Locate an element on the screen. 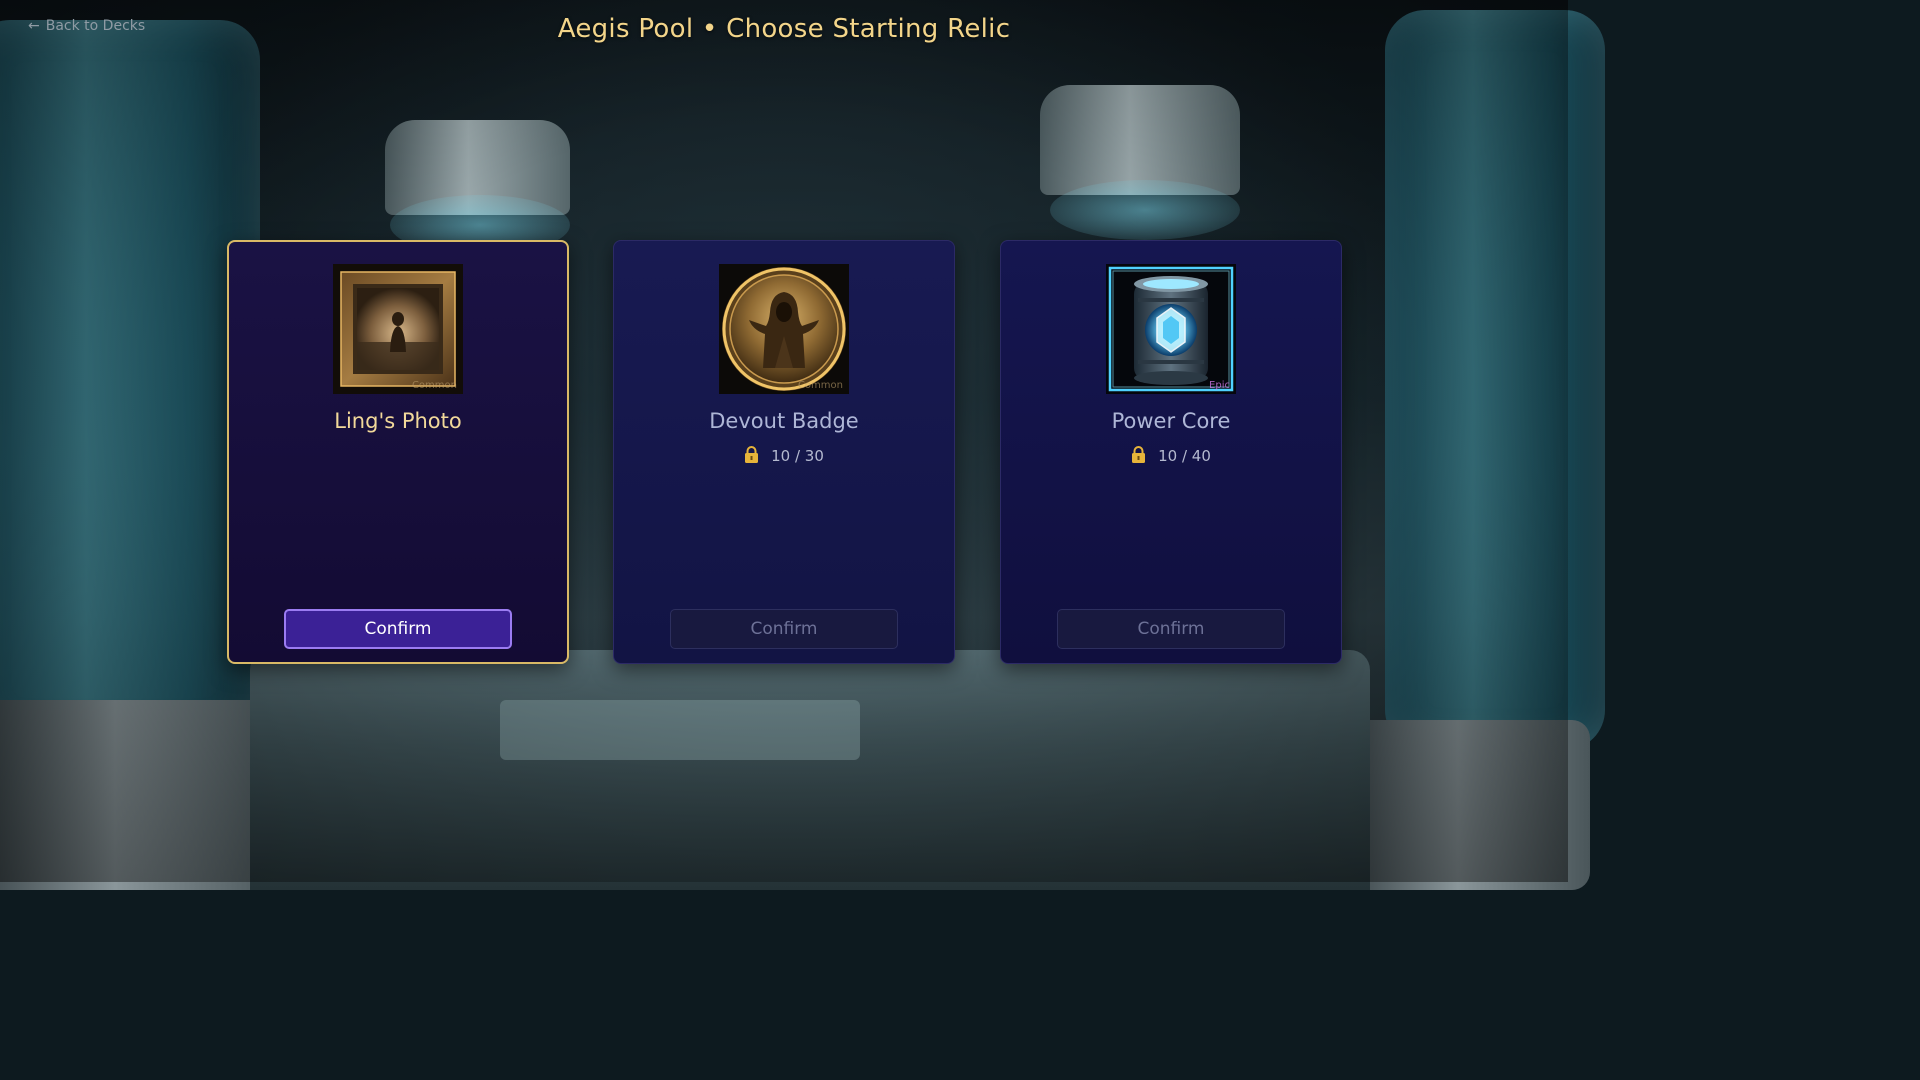 The width and height of the screenshot is (1920, 1080). relic-name: Devout Badge is located at coordinates (784, 421).